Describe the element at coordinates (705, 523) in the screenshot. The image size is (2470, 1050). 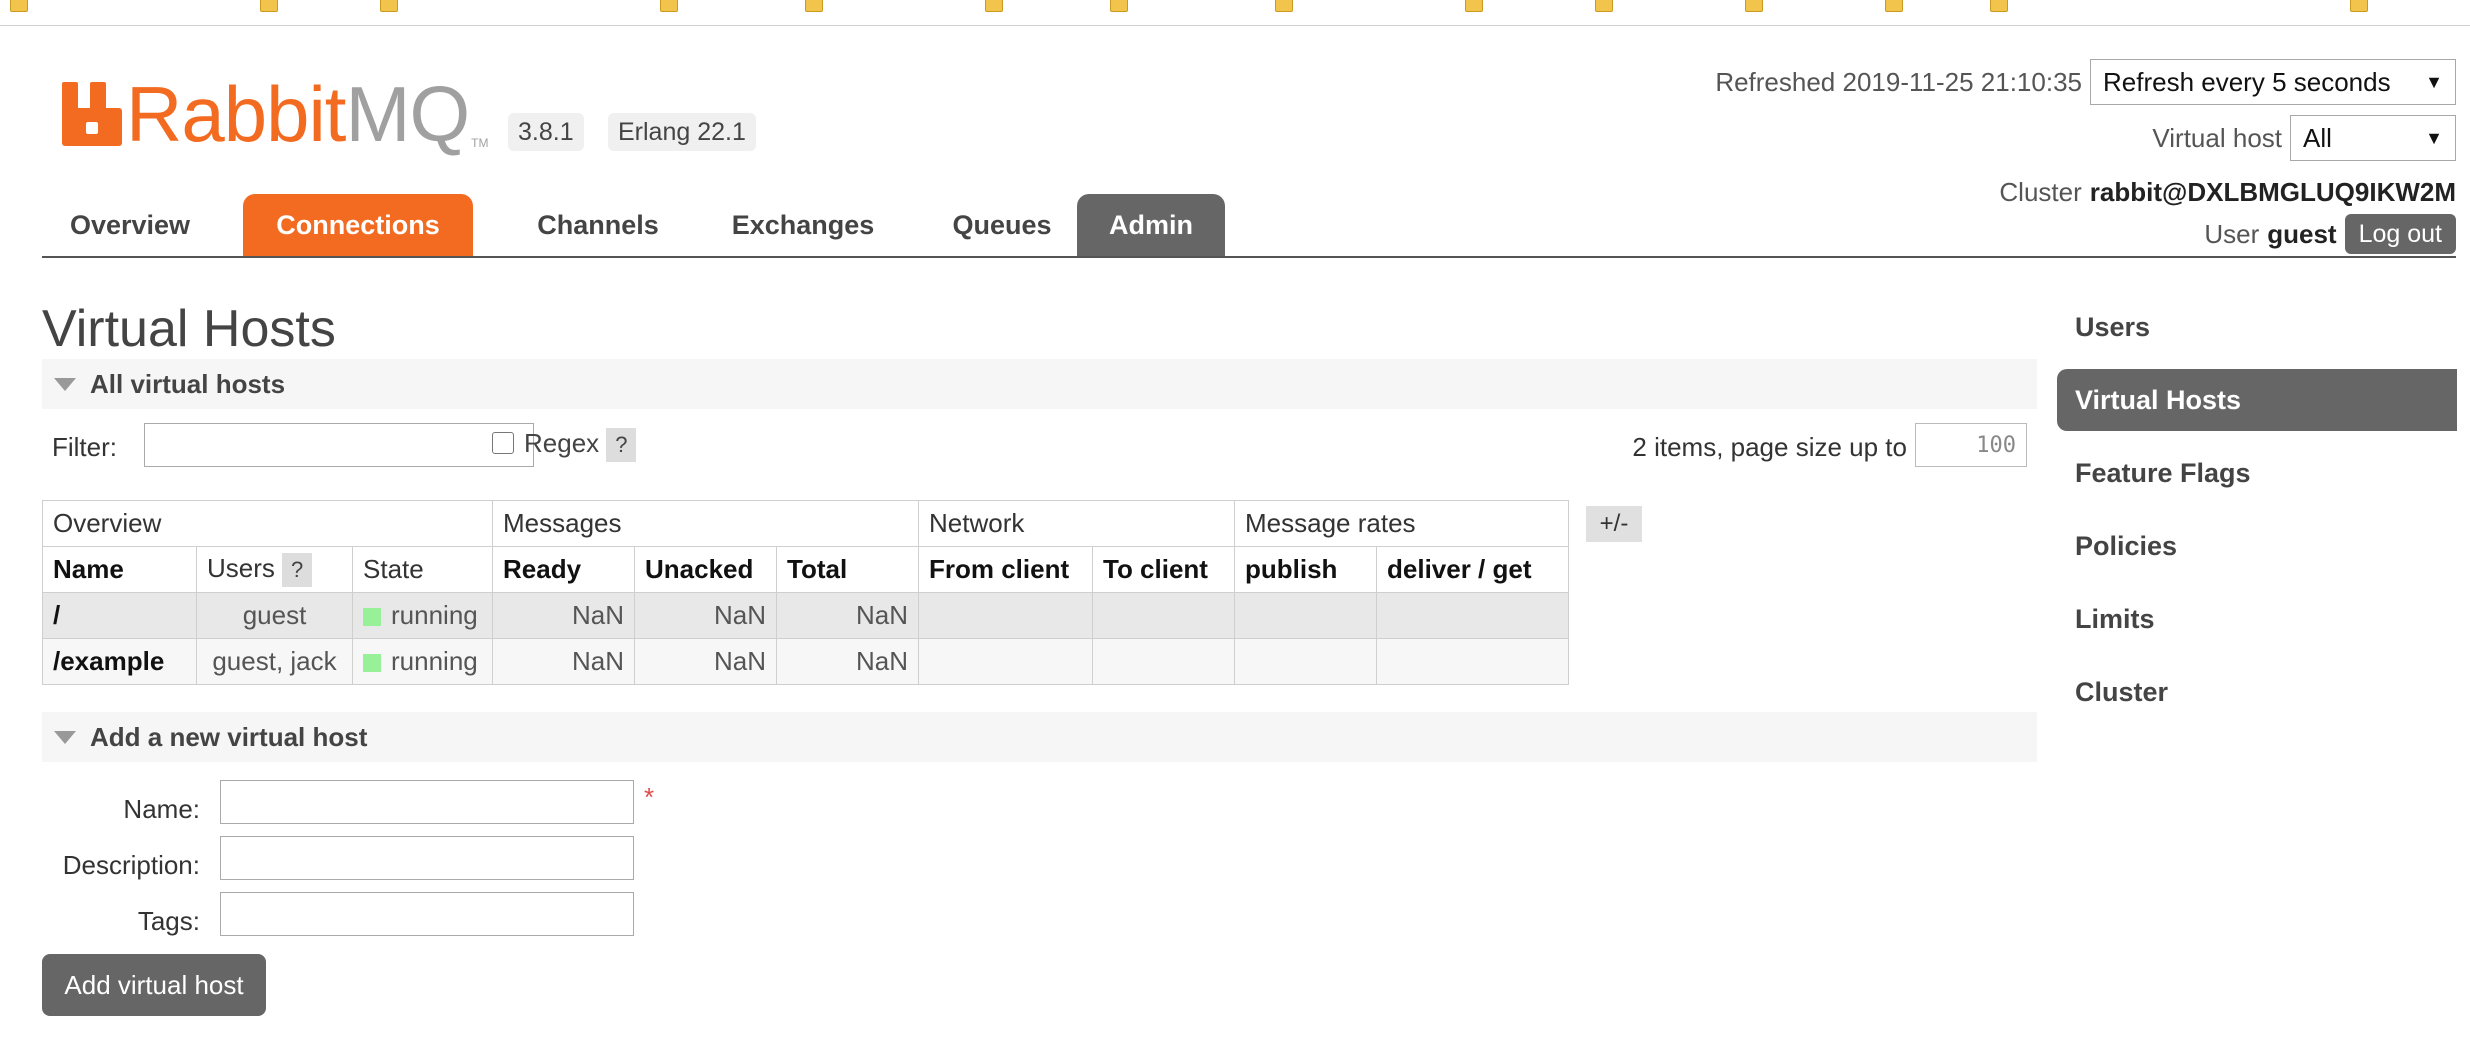
I see `group-messages: Messages` at that location.